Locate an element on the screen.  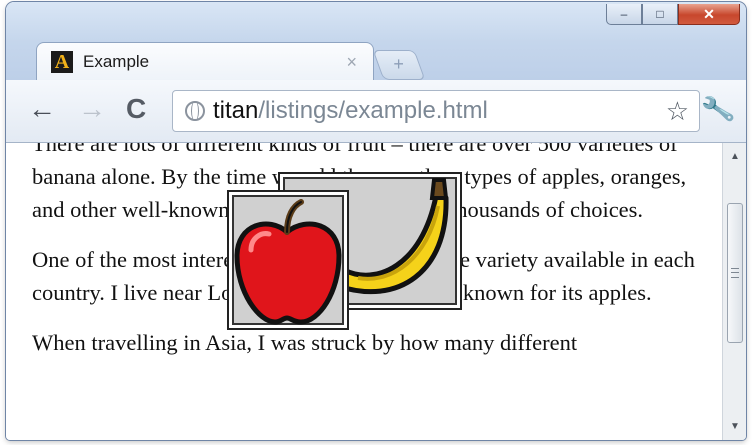
globe-icon is located at coordinates (195, 111).